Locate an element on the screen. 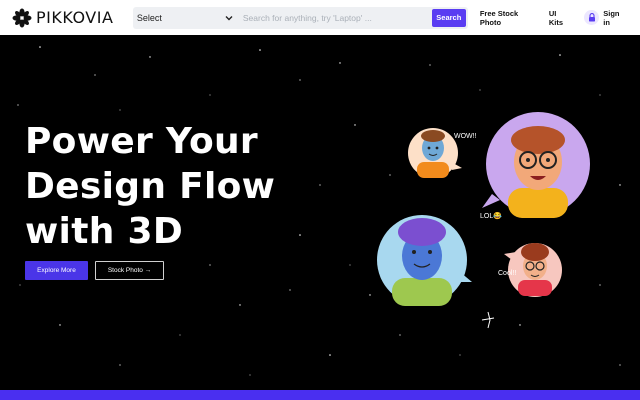  search-bar: Select Search is located at coordinates (300, 17).